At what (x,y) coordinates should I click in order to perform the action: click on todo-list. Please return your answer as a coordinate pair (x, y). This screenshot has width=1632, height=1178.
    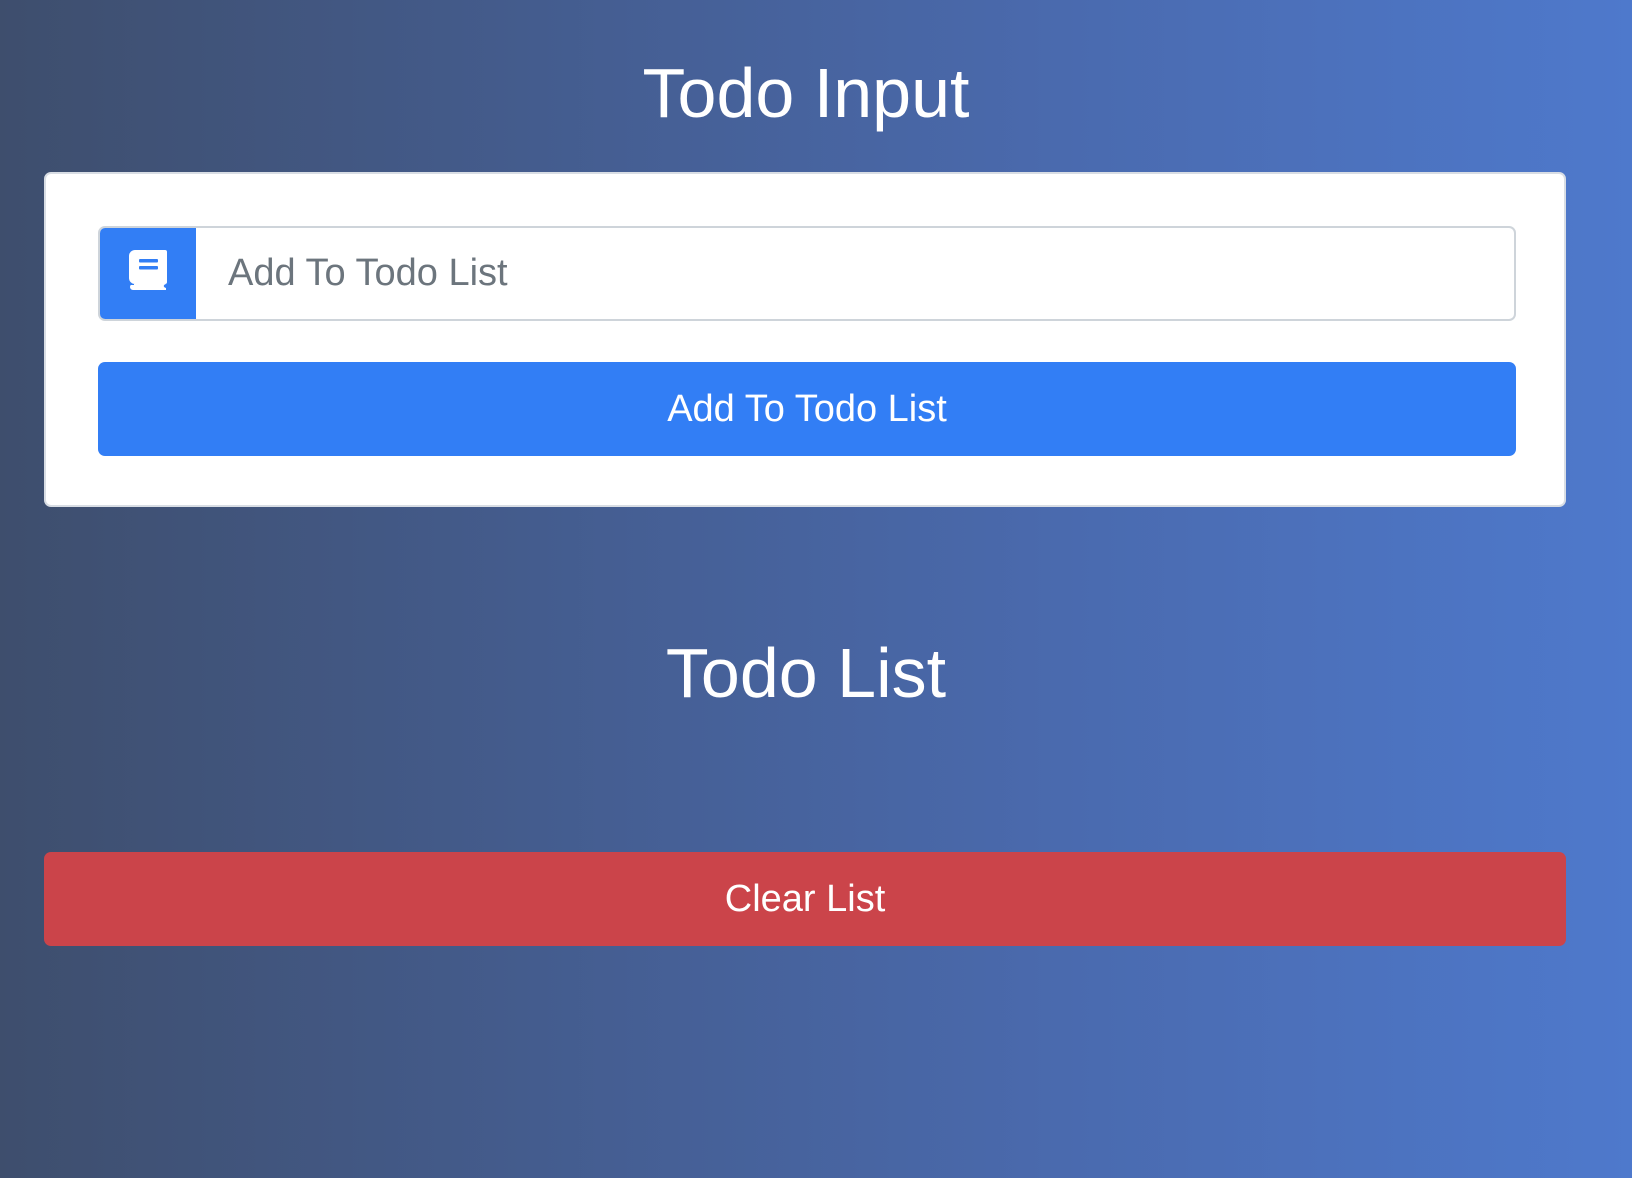
    Looking at the image, I should click on (805, 780).